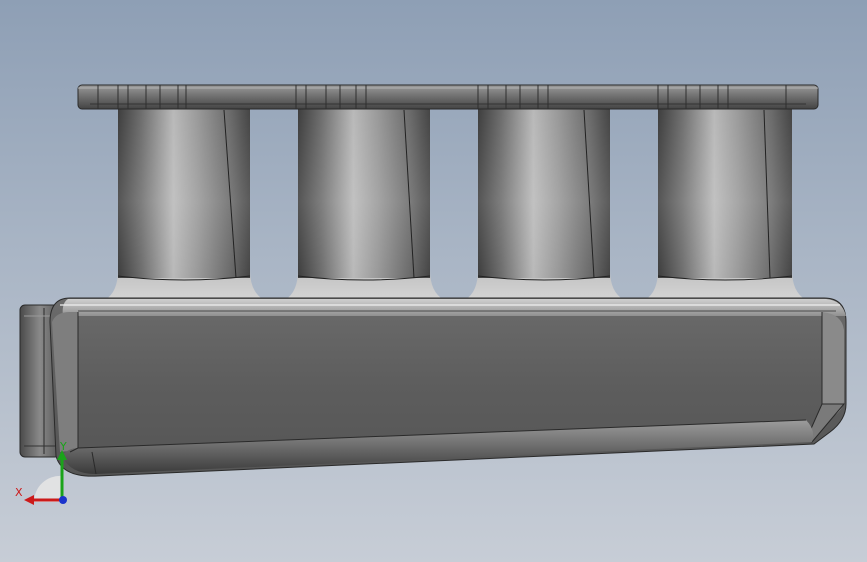 This screenshot has height=562, width=867. Describe the element at coordinates (47, 488) in the screenshot. I see `triad-plane` at that location.